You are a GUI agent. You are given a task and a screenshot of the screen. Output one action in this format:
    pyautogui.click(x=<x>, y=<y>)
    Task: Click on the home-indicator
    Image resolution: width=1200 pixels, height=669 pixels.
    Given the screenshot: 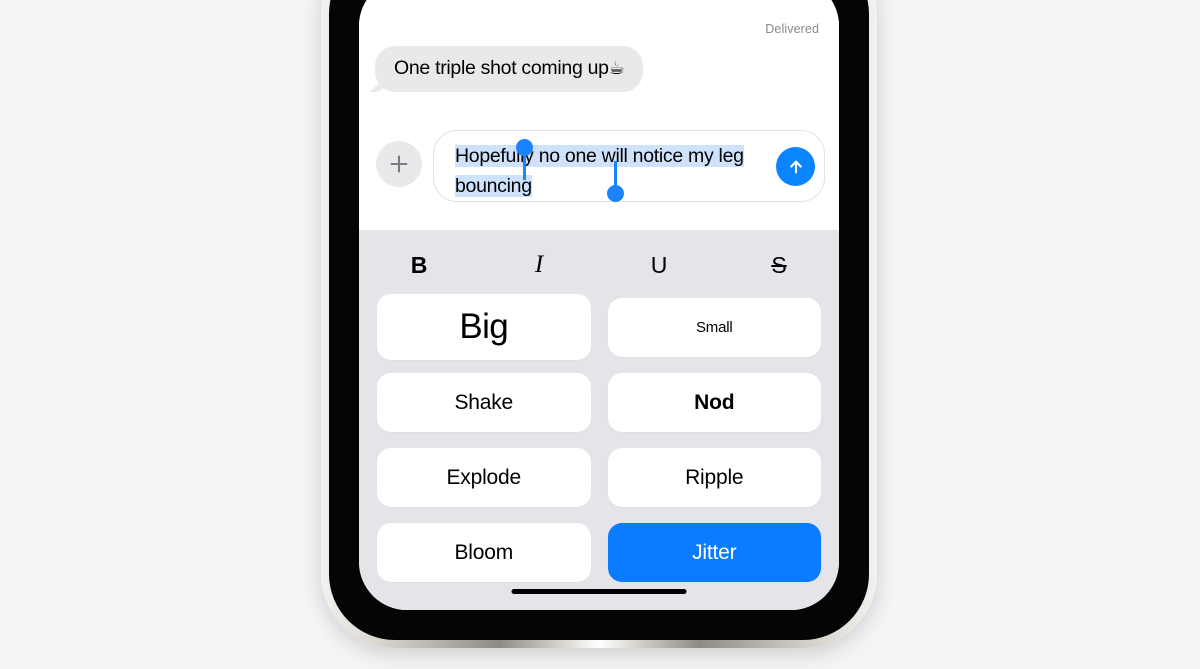 What is the action you would take?
    pyautogui.click(x=599, y=591)
    